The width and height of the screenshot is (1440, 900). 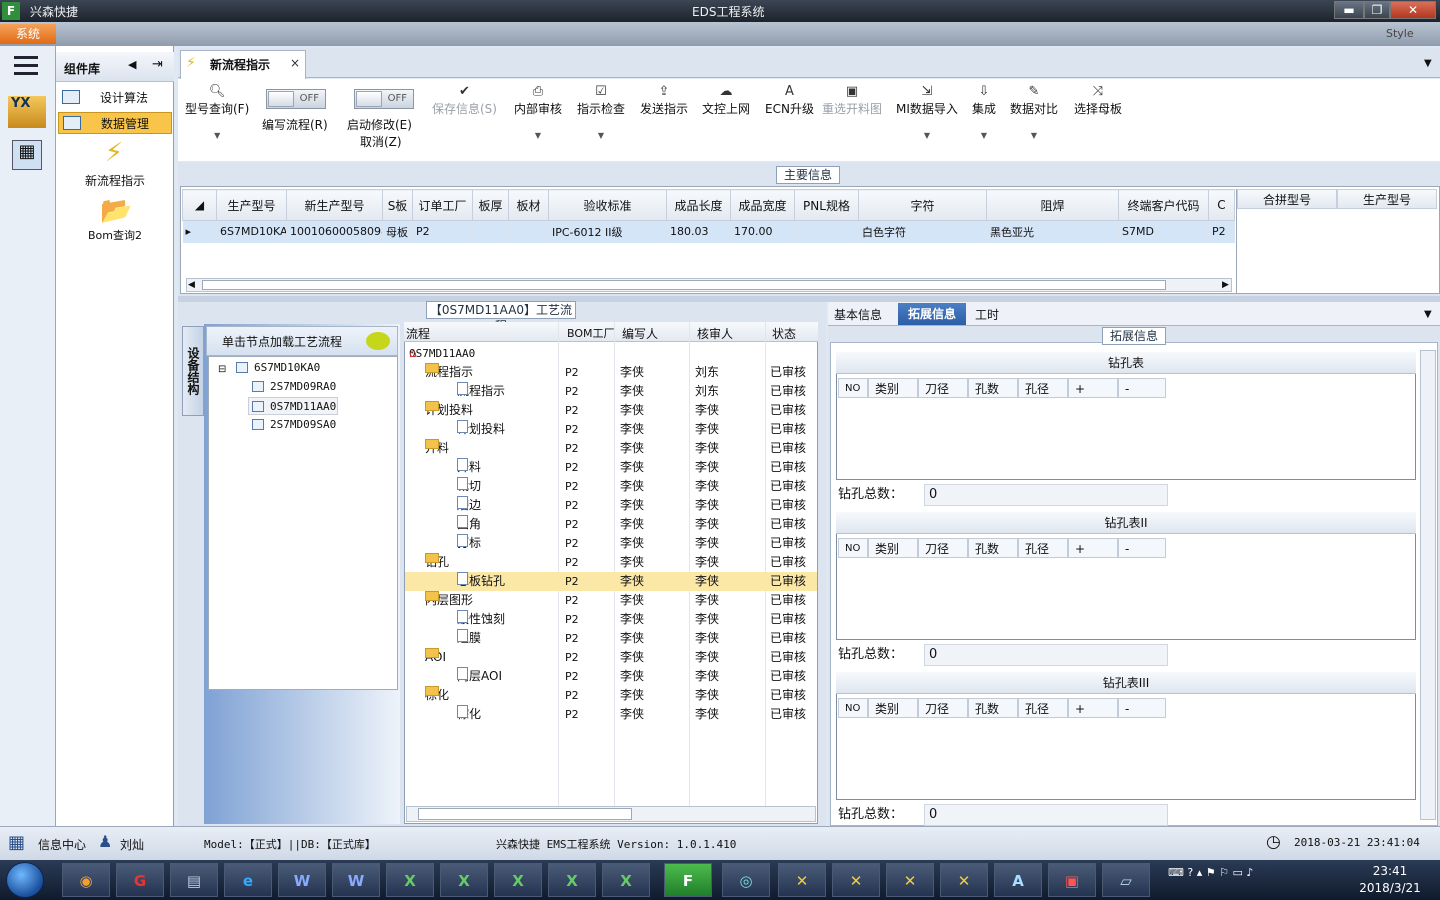 I want to click on taskbar-pdf-icon: ▣, so click(x=1072, y=880).